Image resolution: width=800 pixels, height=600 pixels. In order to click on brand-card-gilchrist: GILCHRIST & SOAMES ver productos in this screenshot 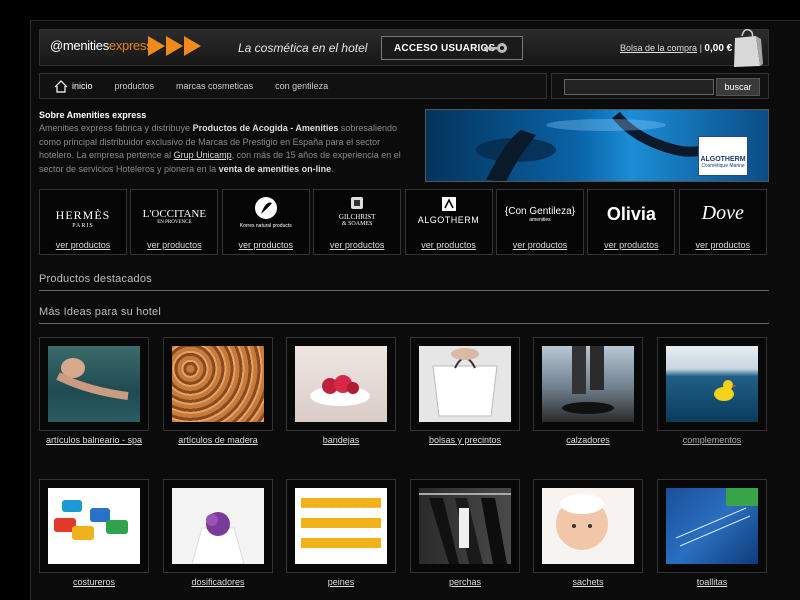, I will do `click(357, 222)`.